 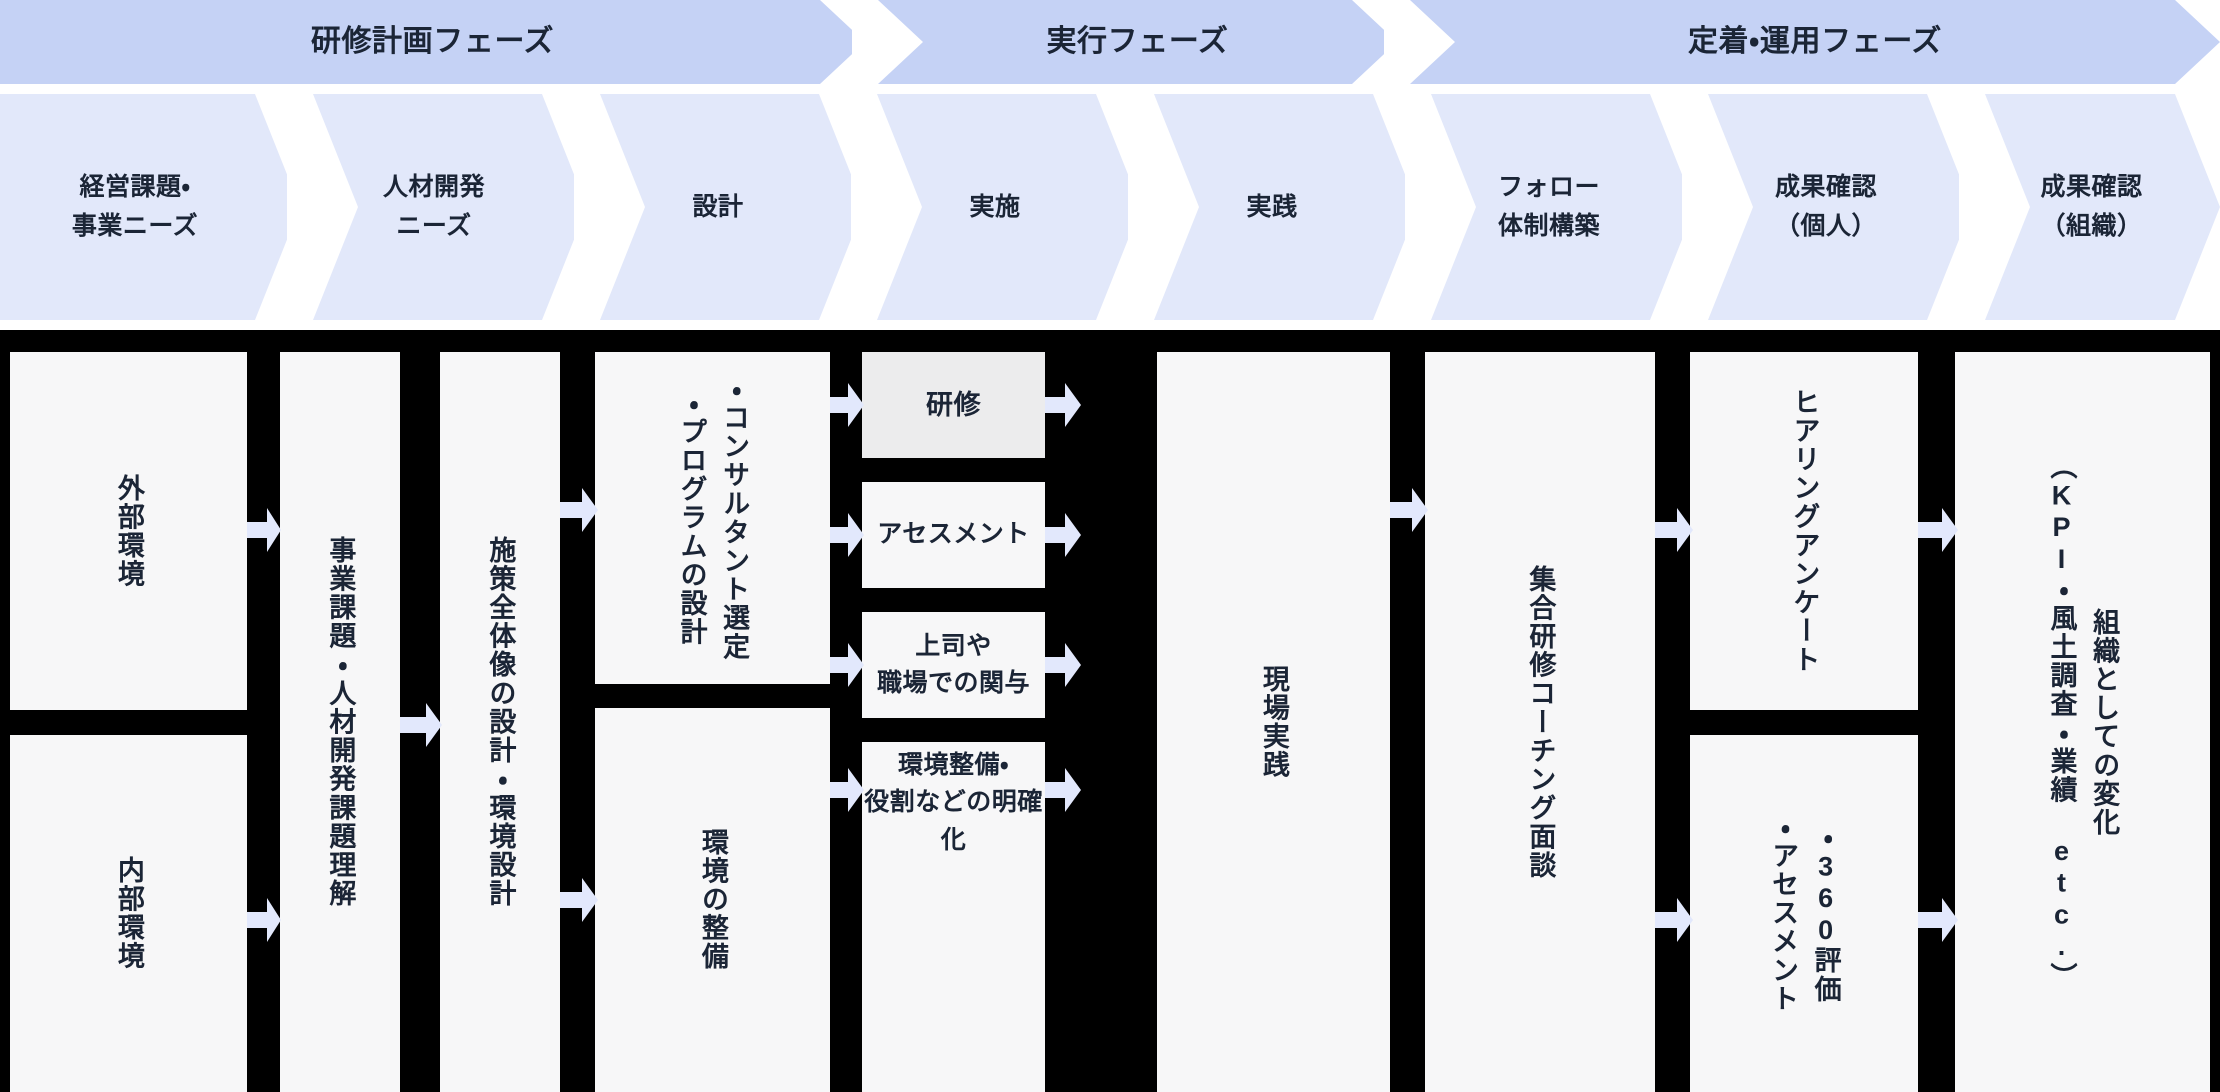 What do you see at coordinates (264, 920) in the screenshot?
I see `arrow-internal-to-issue` at bounding box center [264, 920].